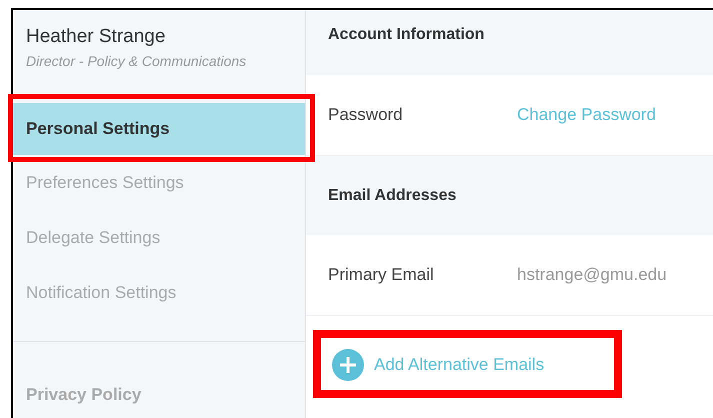 The width and height of the screenshot is (713, 418). Describe the element at coordinates (96, 37) in the screenshot. I see `user-name: Heather Strange` at that location.